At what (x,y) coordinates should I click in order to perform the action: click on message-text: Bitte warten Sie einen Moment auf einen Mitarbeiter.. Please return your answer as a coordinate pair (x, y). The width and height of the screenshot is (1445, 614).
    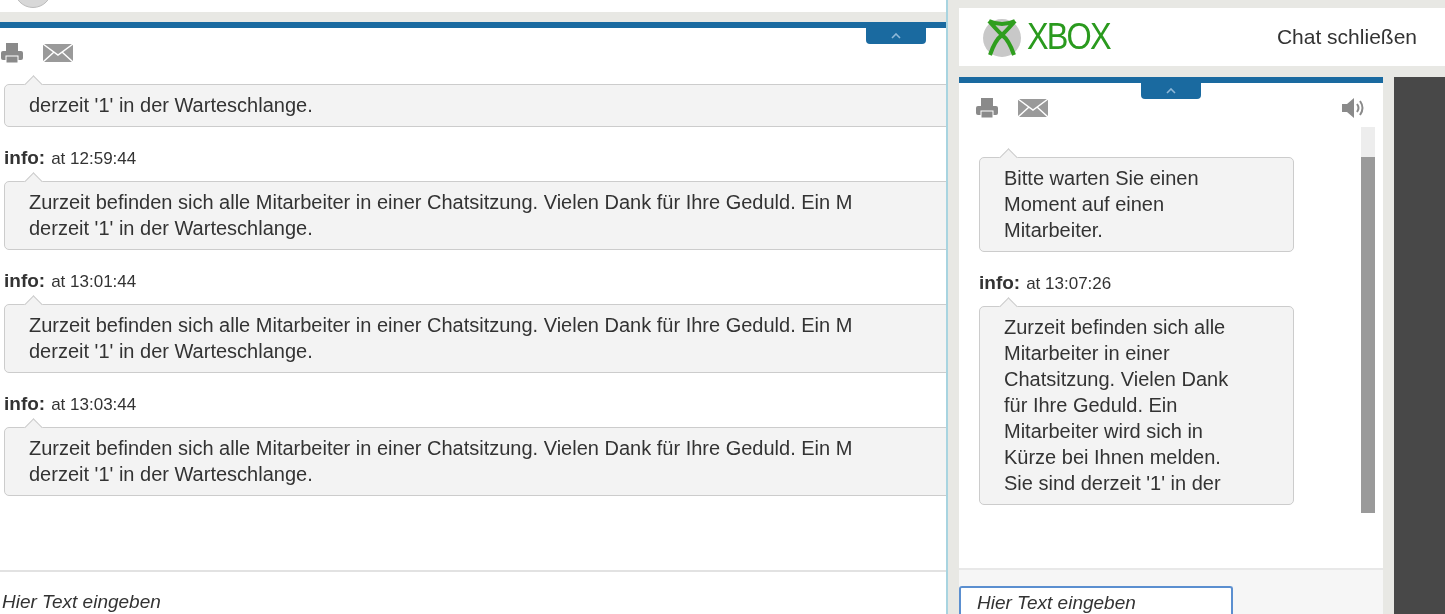
    Looking at the image, I should click on (1102, 204).